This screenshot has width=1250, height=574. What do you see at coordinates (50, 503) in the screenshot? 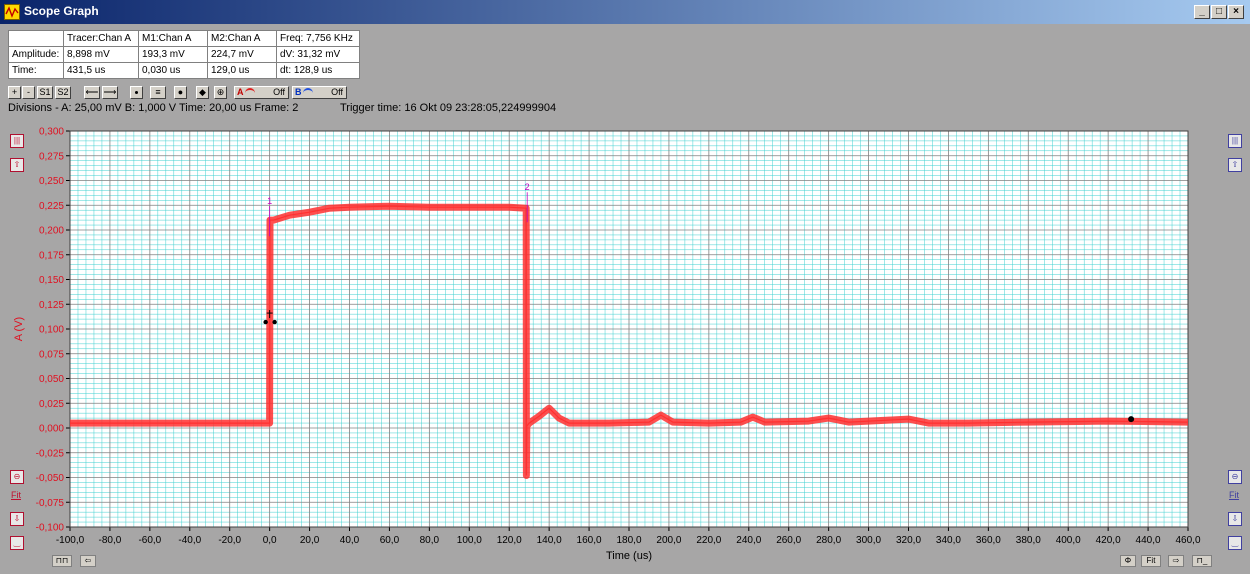
I see `y-tick-label: -0,075` at bounding box center [50, 503].